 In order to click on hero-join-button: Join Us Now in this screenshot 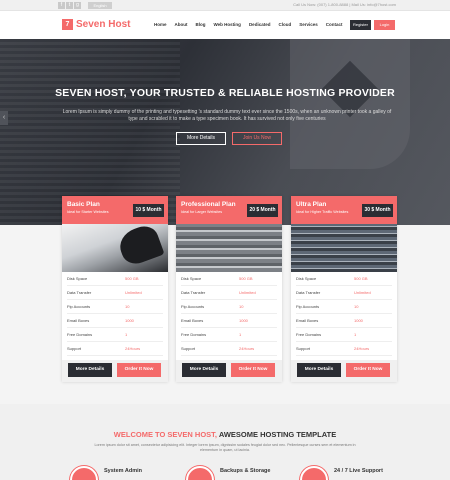, I will do `click(257, 138)`.